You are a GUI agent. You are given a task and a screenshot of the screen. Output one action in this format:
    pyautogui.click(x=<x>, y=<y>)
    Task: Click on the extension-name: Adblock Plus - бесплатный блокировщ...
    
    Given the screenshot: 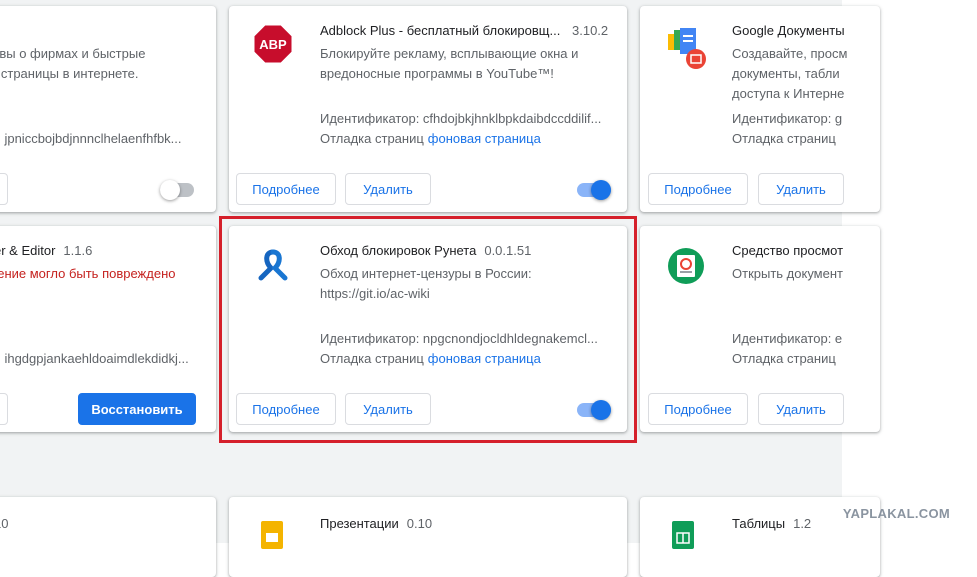 What is the action you would take?
    pyautogui.click(x=440, y=30)
    